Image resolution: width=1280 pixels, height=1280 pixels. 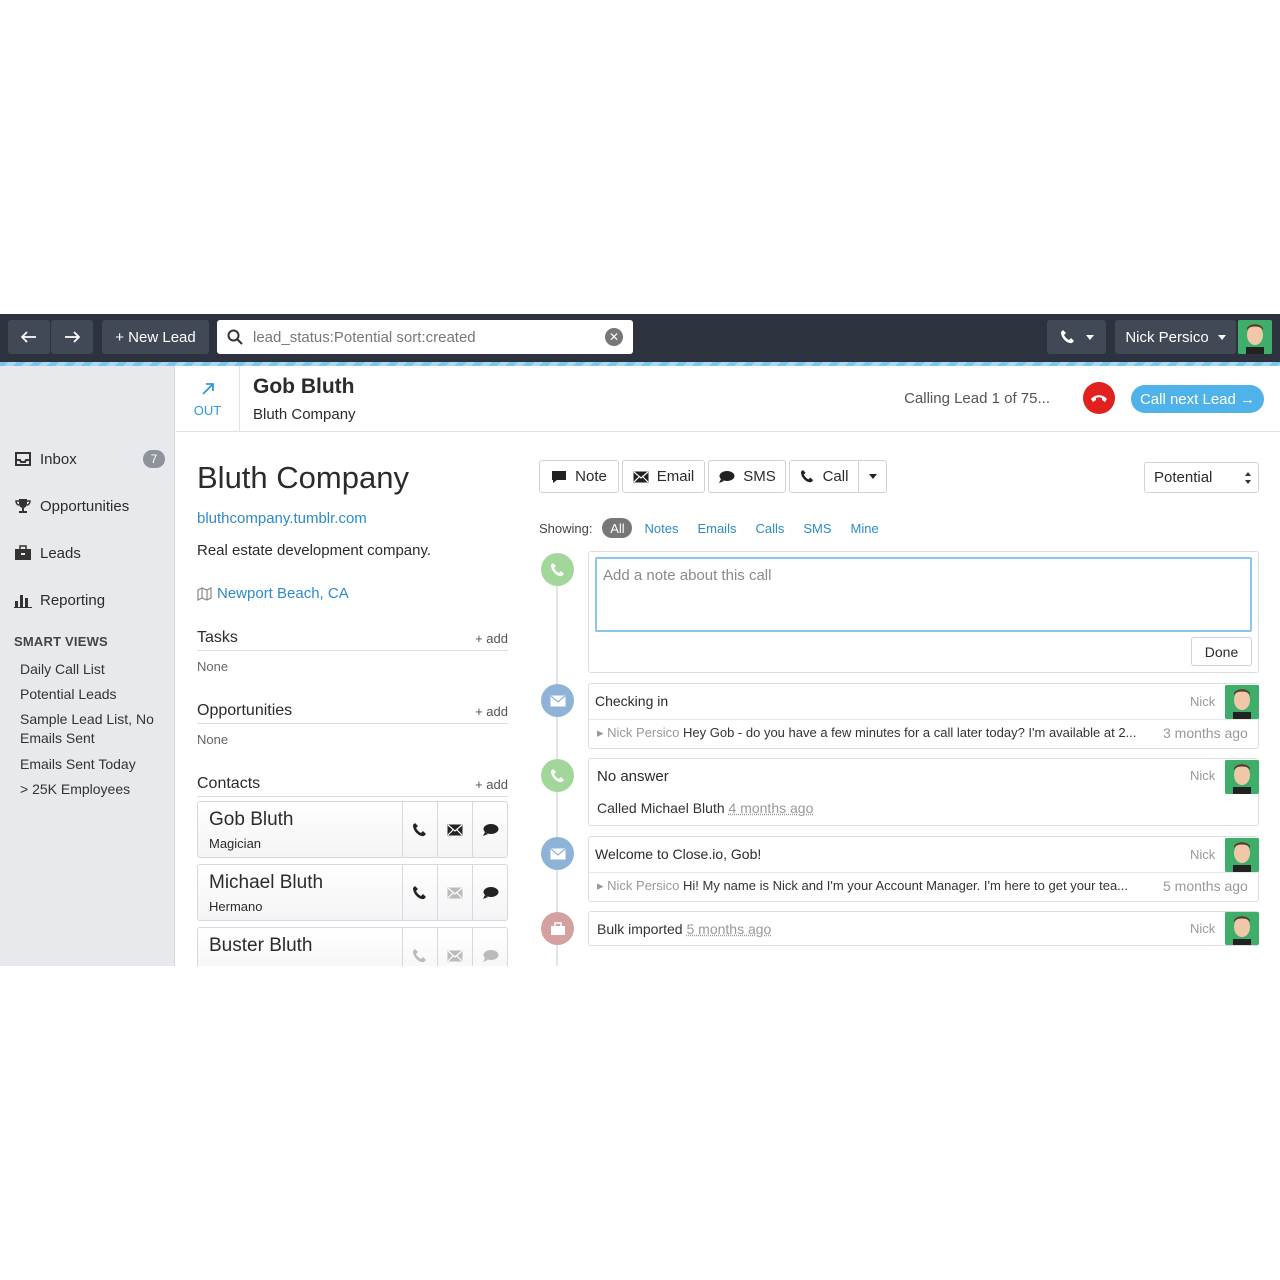 I want to click on activity-time: 3 months ago, so click(x=1205, y=733).